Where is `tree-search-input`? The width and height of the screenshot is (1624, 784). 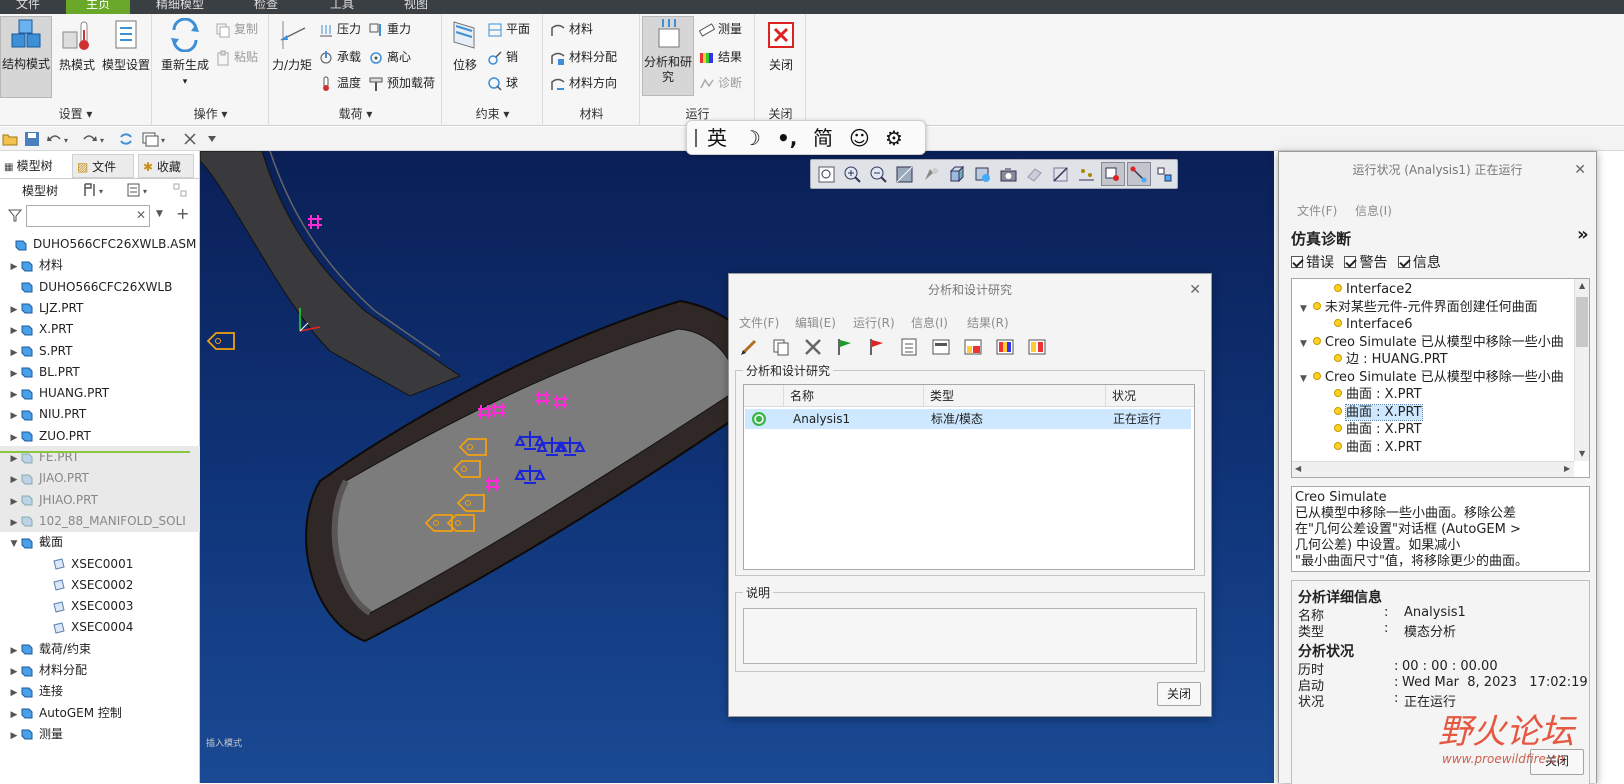 tree-search-input is located at coordinates (88, 216).